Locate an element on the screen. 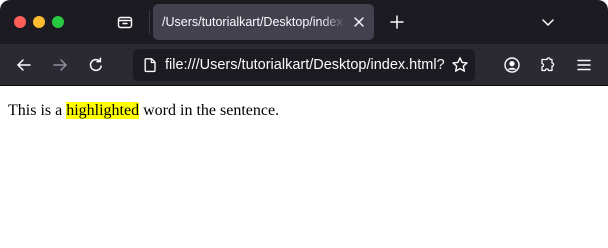  forward-button is located at coordinates (60, 65).